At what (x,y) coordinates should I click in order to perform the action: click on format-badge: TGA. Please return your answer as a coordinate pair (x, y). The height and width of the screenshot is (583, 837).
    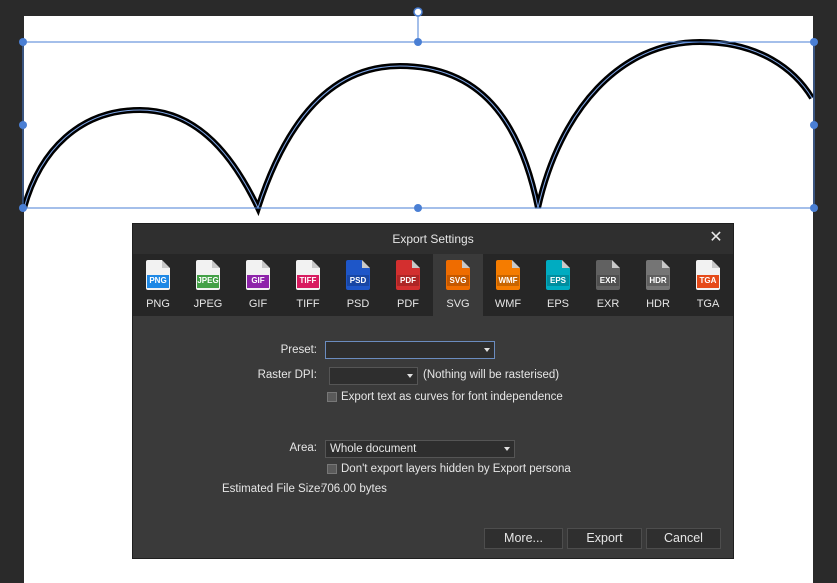
    Looking at the image, I should click on (708, 280).